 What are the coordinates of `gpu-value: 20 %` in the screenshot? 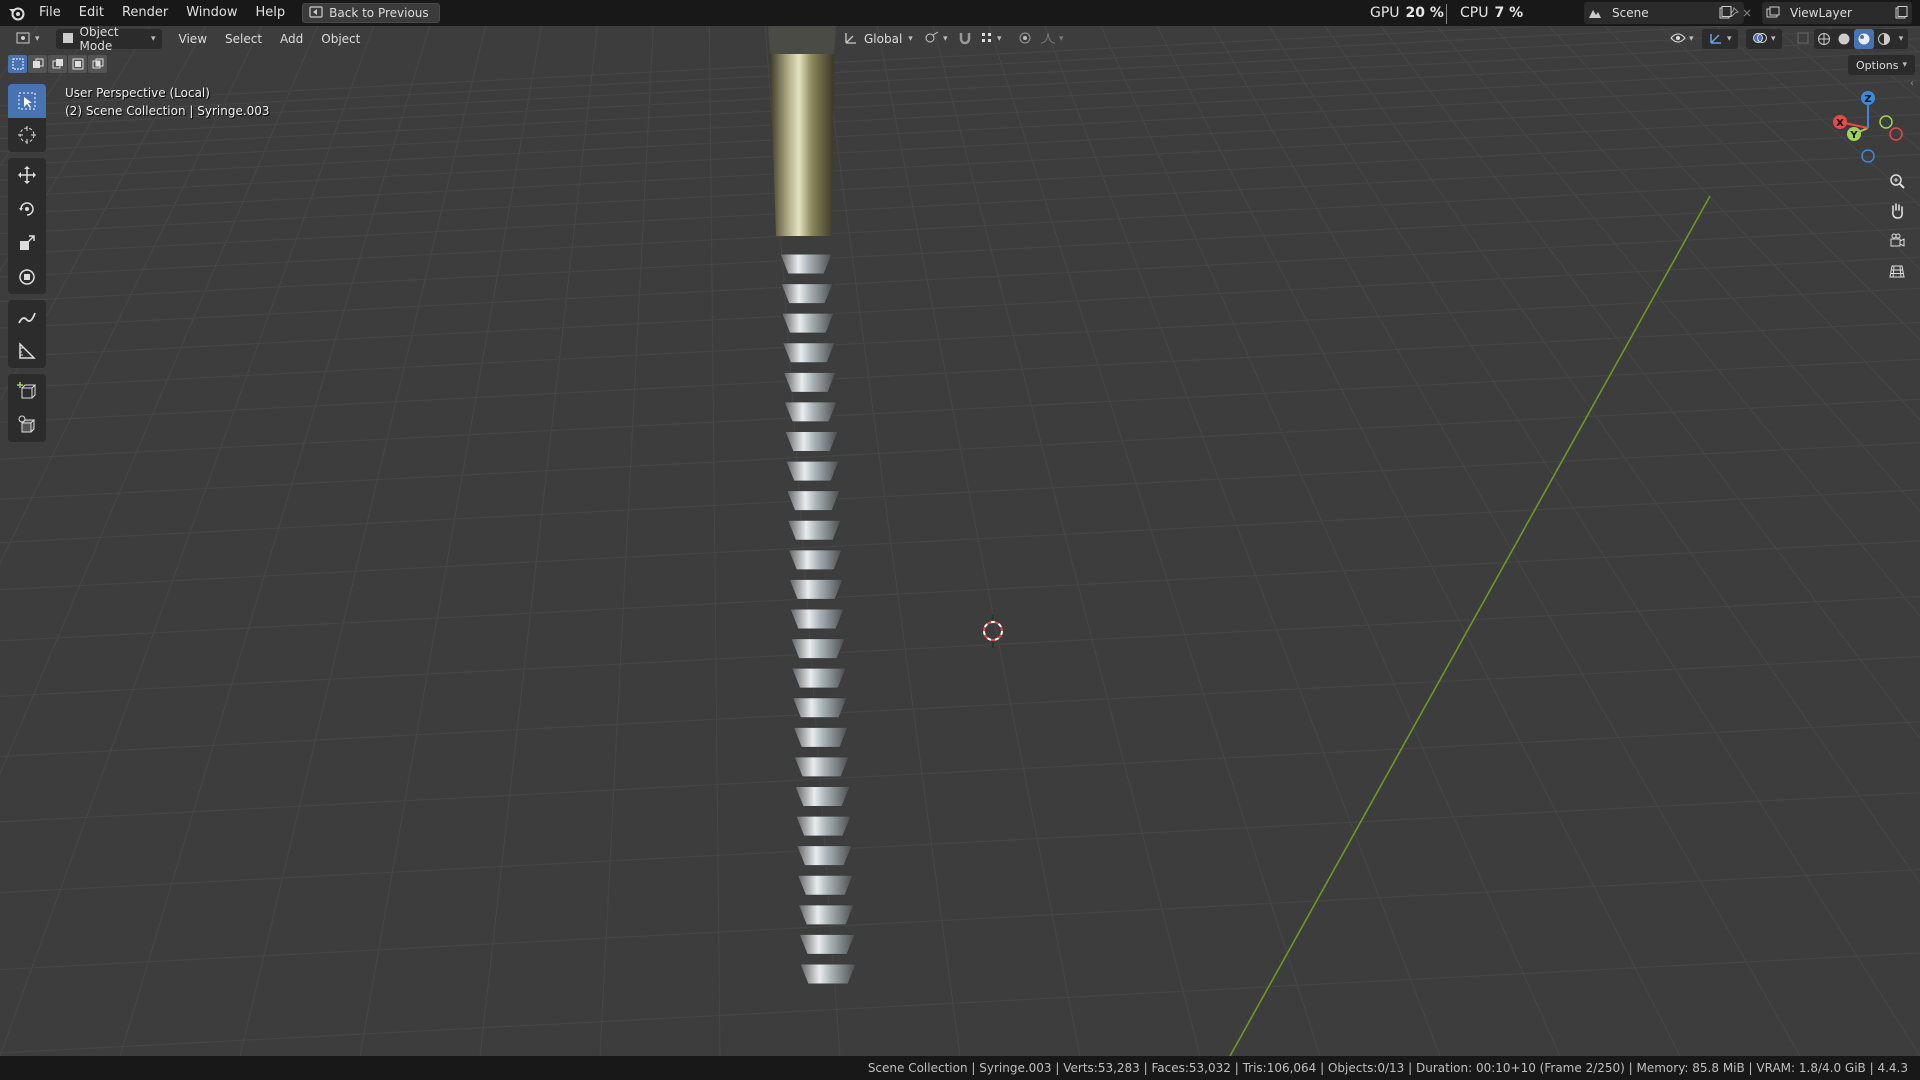 It's located at (1424, 13).